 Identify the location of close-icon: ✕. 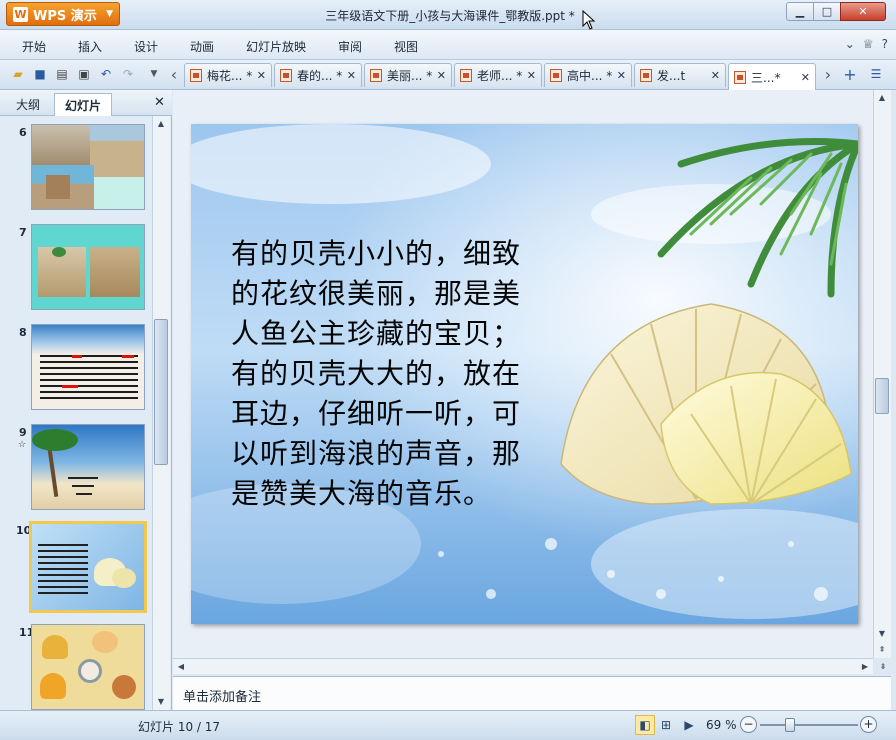
(863, 11).